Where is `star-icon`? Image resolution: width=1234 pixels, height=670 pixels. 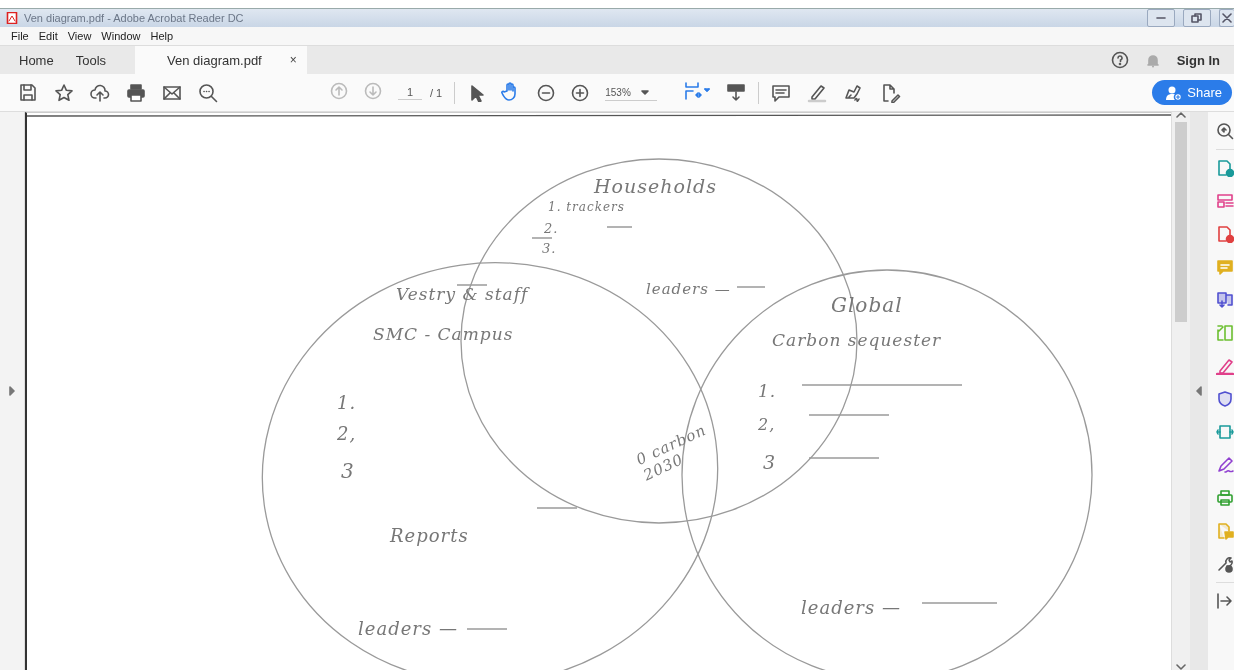
star-icon is located at coordinates (64, 92).